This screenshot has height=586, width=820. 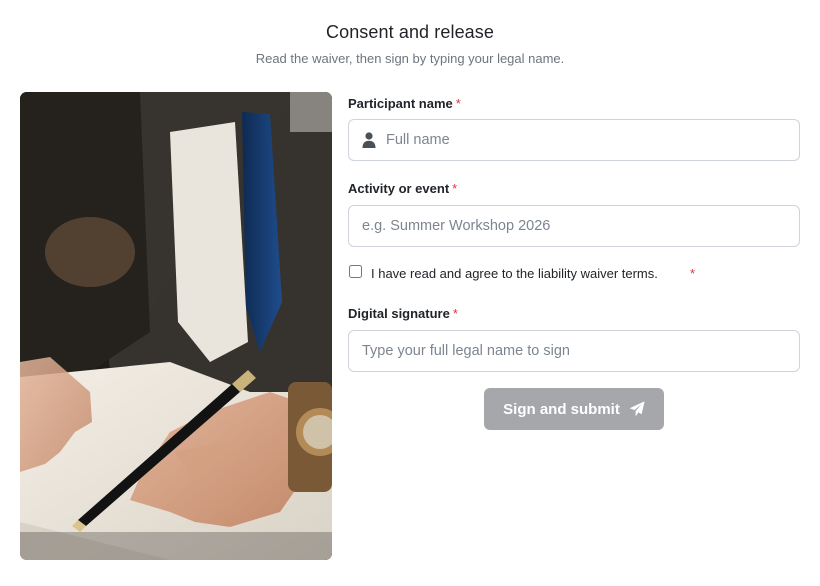 What do you see at coordinates (399, 313) in the screenshot?
I see `signature-label-text: Digital signature` at bounding box center [399, 313].